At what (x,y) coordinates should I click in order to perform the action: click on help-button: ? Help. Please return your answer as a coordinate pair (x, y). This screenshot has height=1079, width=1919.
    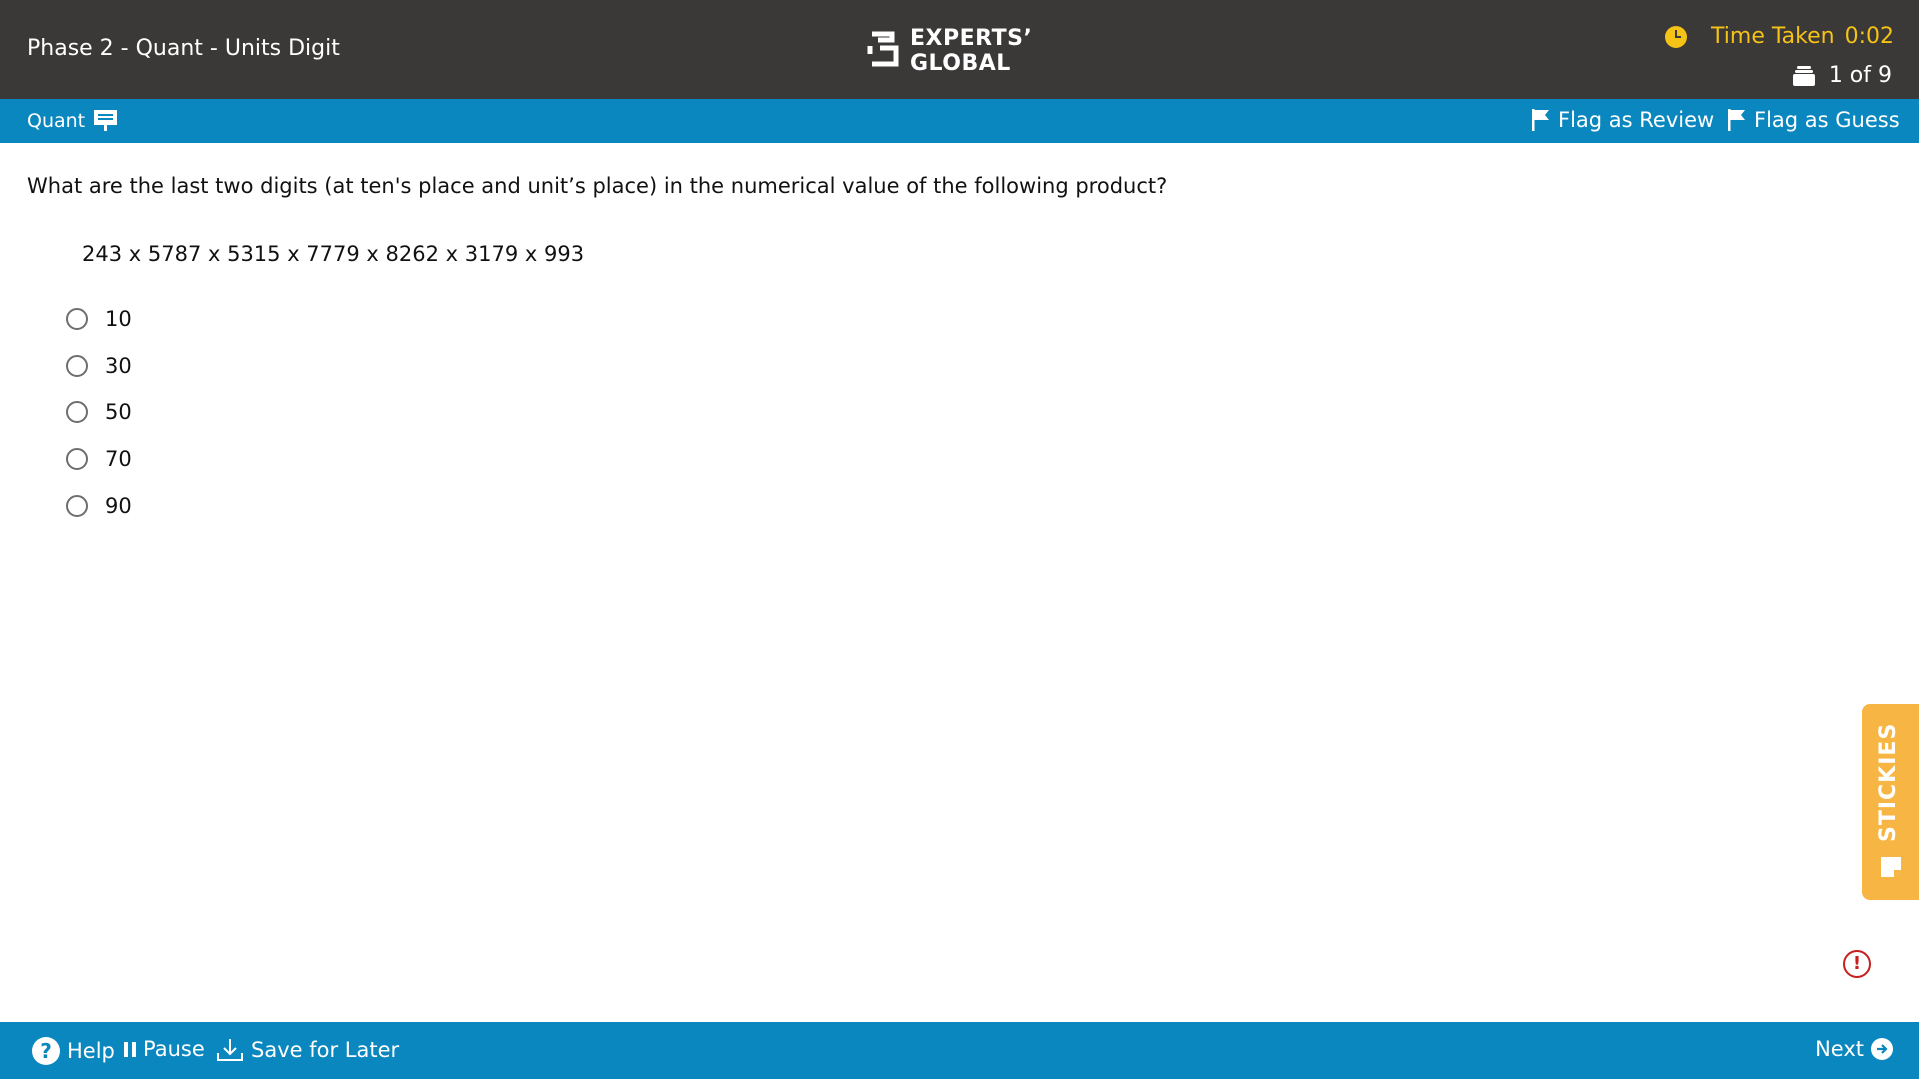
    Looking at the image, I should click on (73, 1051).